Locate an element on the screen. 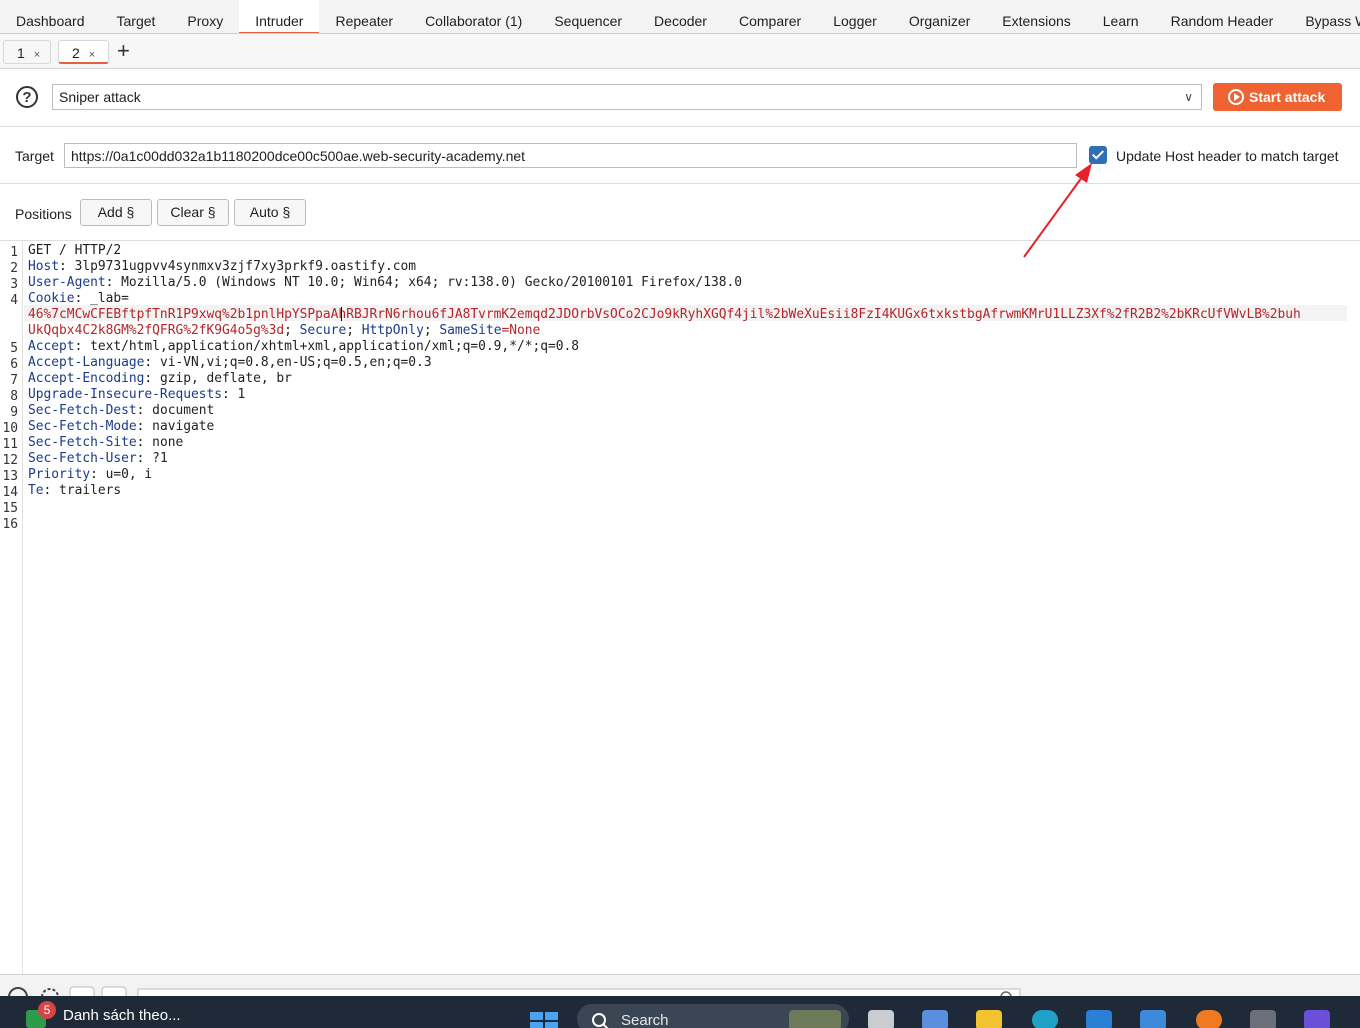 The image size is (1360, 1028). edge-icon is located at coordinates (1045, 1019).